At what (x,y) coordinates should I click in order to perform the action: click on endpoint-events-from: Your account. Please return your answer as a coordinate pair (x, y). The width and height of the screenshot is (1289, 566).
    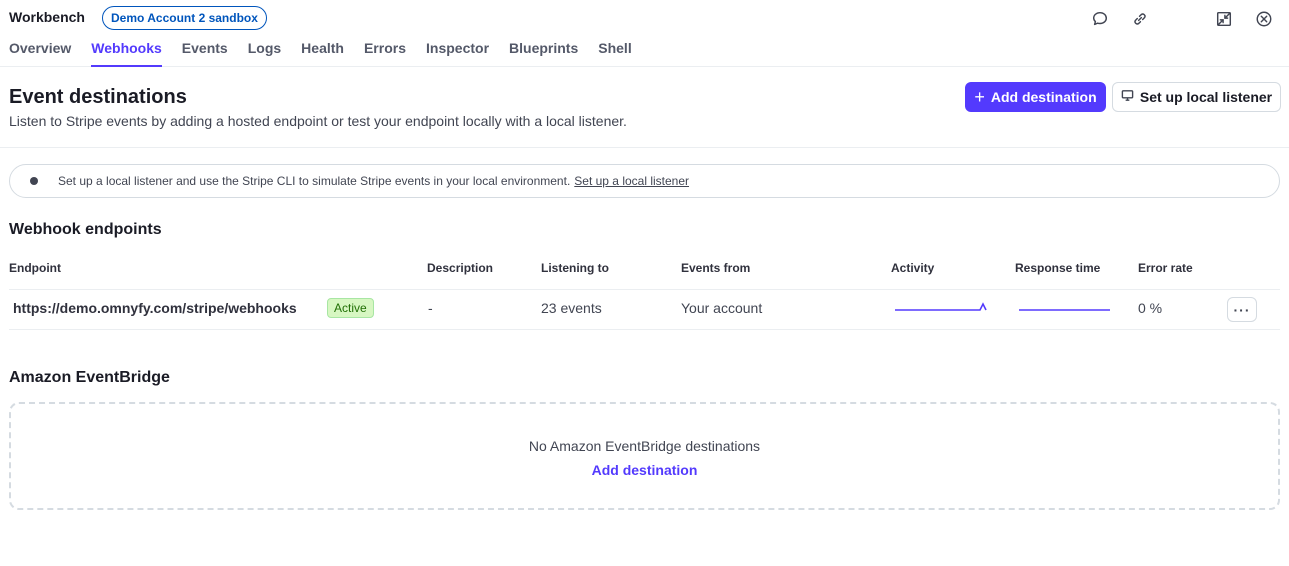
    Looking at the image, I should click on (722, 308).